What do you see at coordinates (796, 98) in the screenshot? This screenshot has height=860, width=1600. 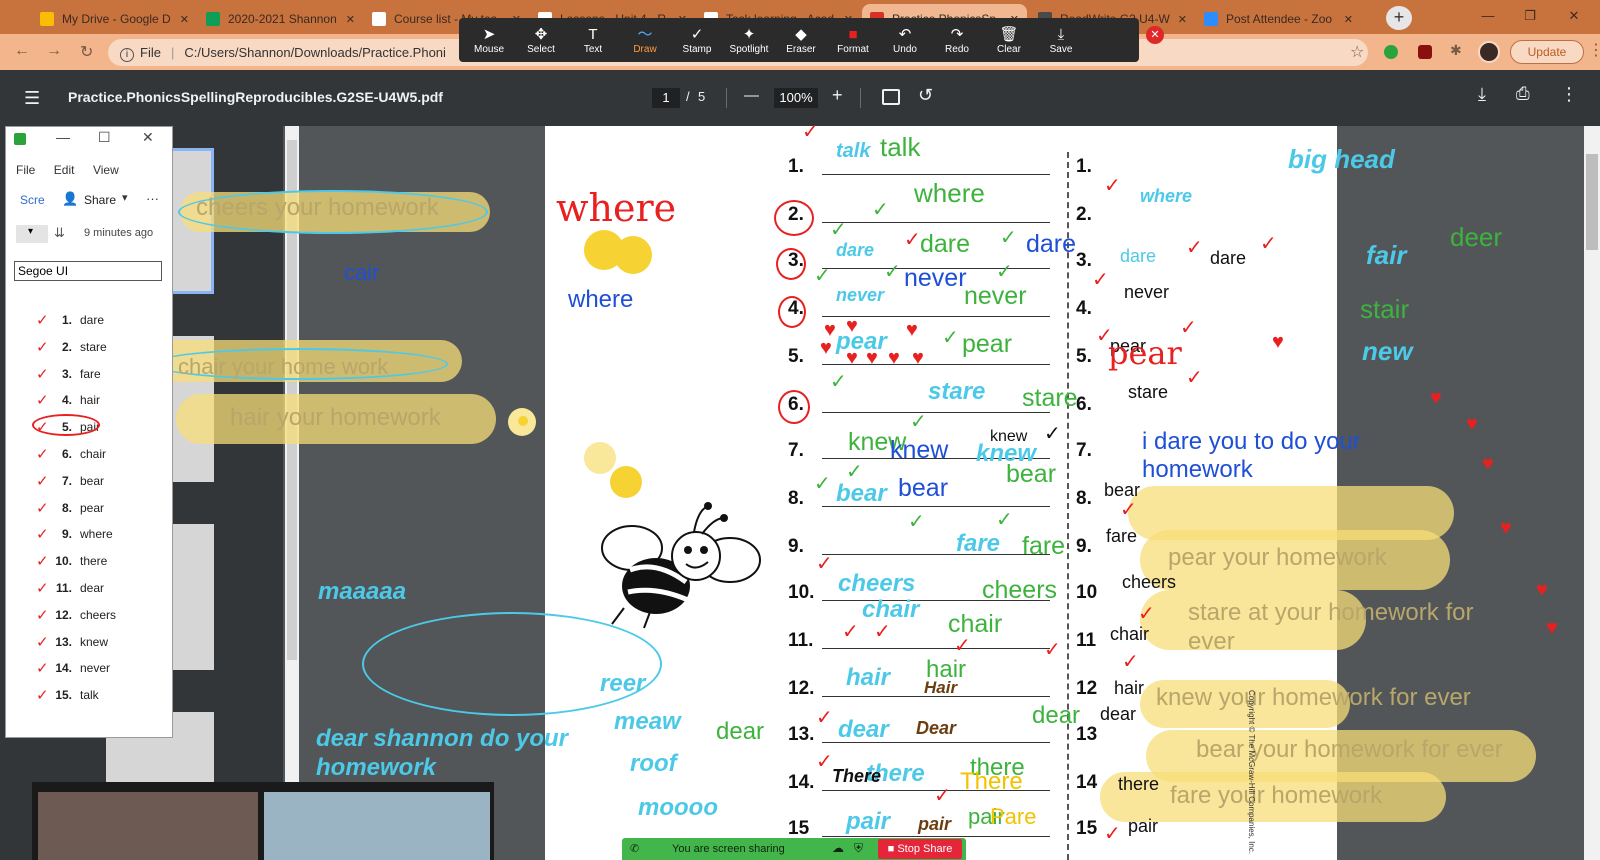 I see `zoom-level: 100%` at bounding box center [796, 98].